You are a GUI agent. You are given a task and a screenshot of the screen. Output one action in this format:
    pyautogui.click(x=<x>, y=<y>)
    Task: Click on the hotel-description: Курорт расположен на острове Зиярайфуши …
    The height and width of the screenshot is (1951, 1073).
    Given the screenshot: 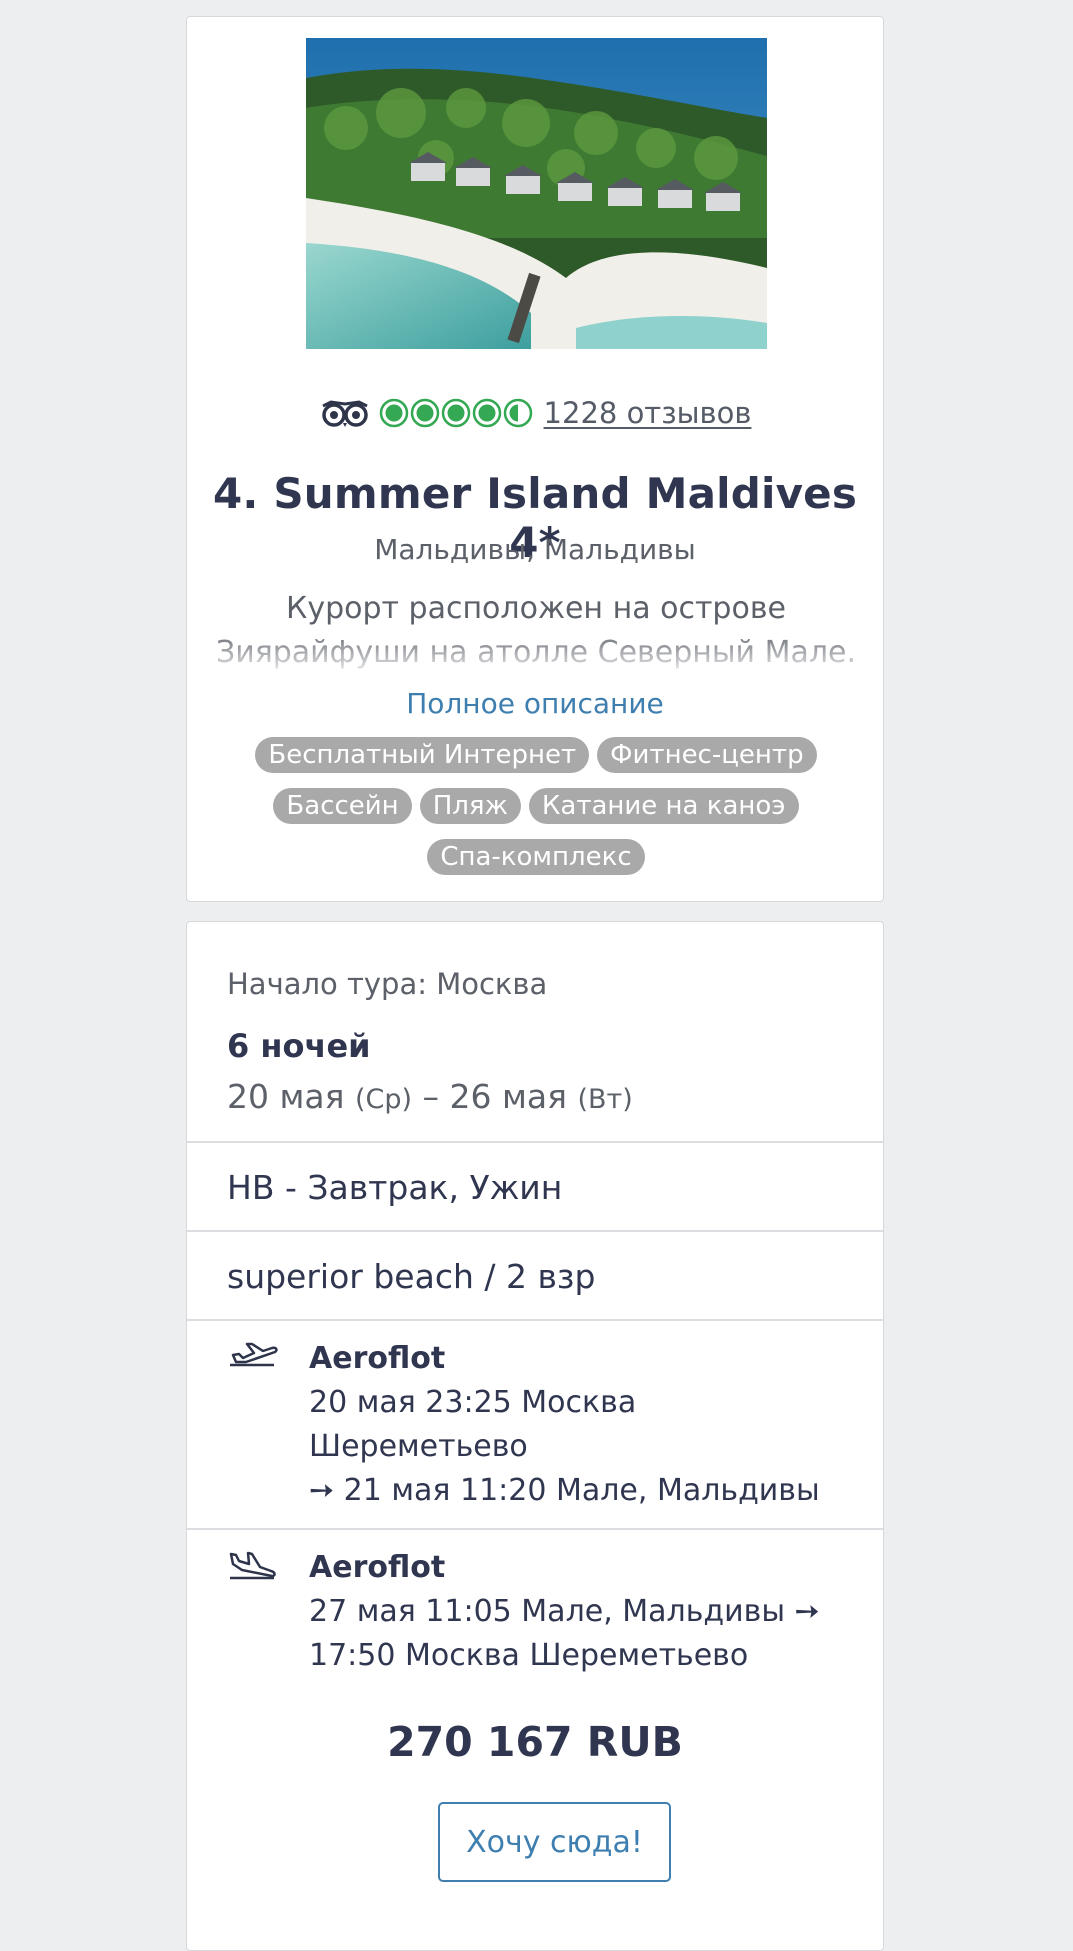 What is the action you would take?
    pyautogui.click(x=536, y=630)
    